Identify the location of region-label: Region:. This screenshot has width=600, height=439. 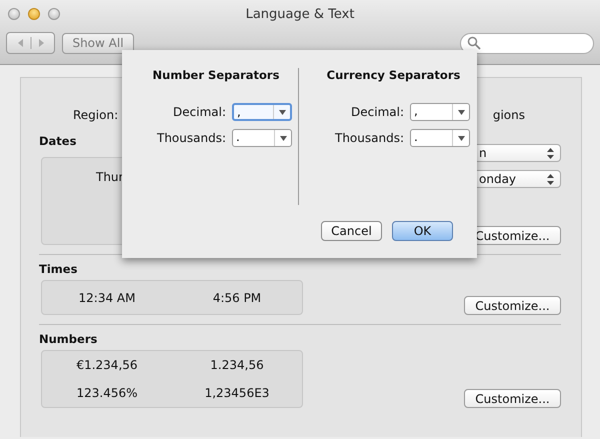
(95, 116).